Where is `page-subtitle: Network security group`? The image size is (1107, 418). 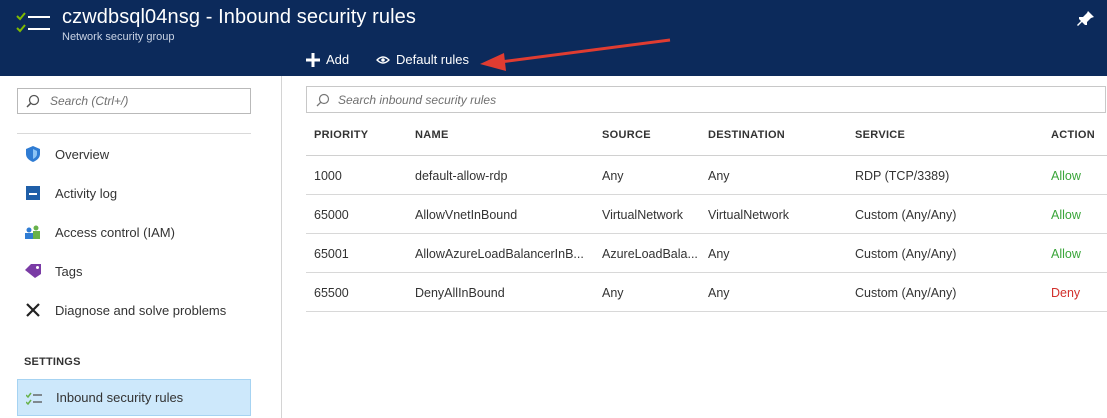 page-subtitle: Network security group is located at coordinates (118, 37).